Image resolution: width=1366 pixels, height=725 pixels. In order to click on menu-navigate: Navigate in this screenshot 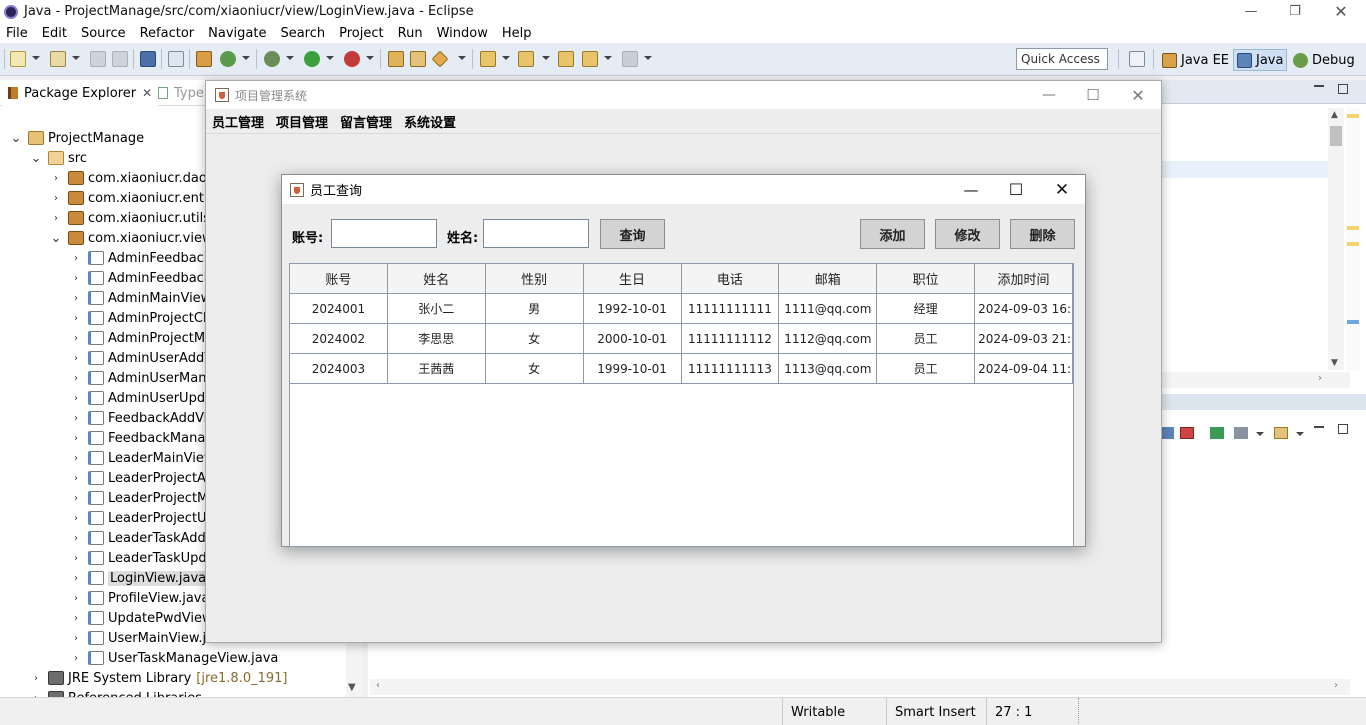, I will do `click(237, 33)`.